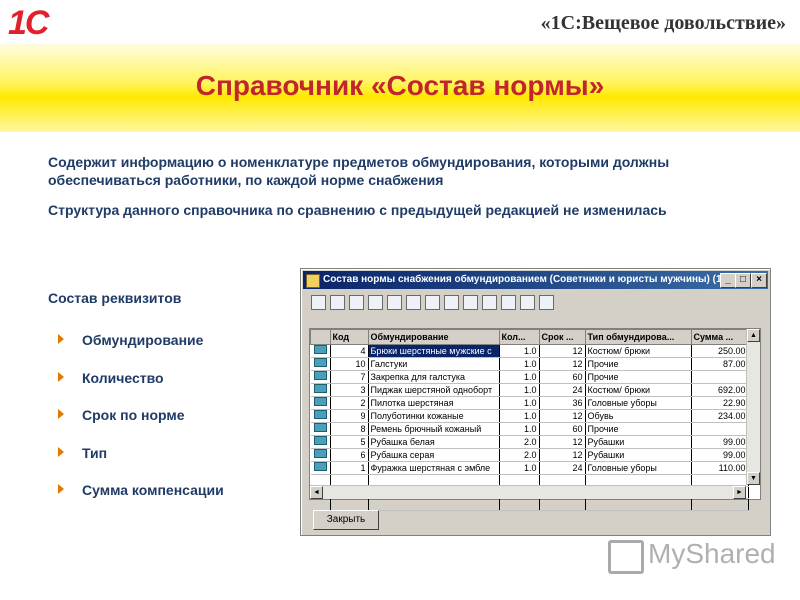  What do you see at coordinates (546, 302) in the screenshot?
I see `cursor-help-icon` at bounding box center [546, 302].